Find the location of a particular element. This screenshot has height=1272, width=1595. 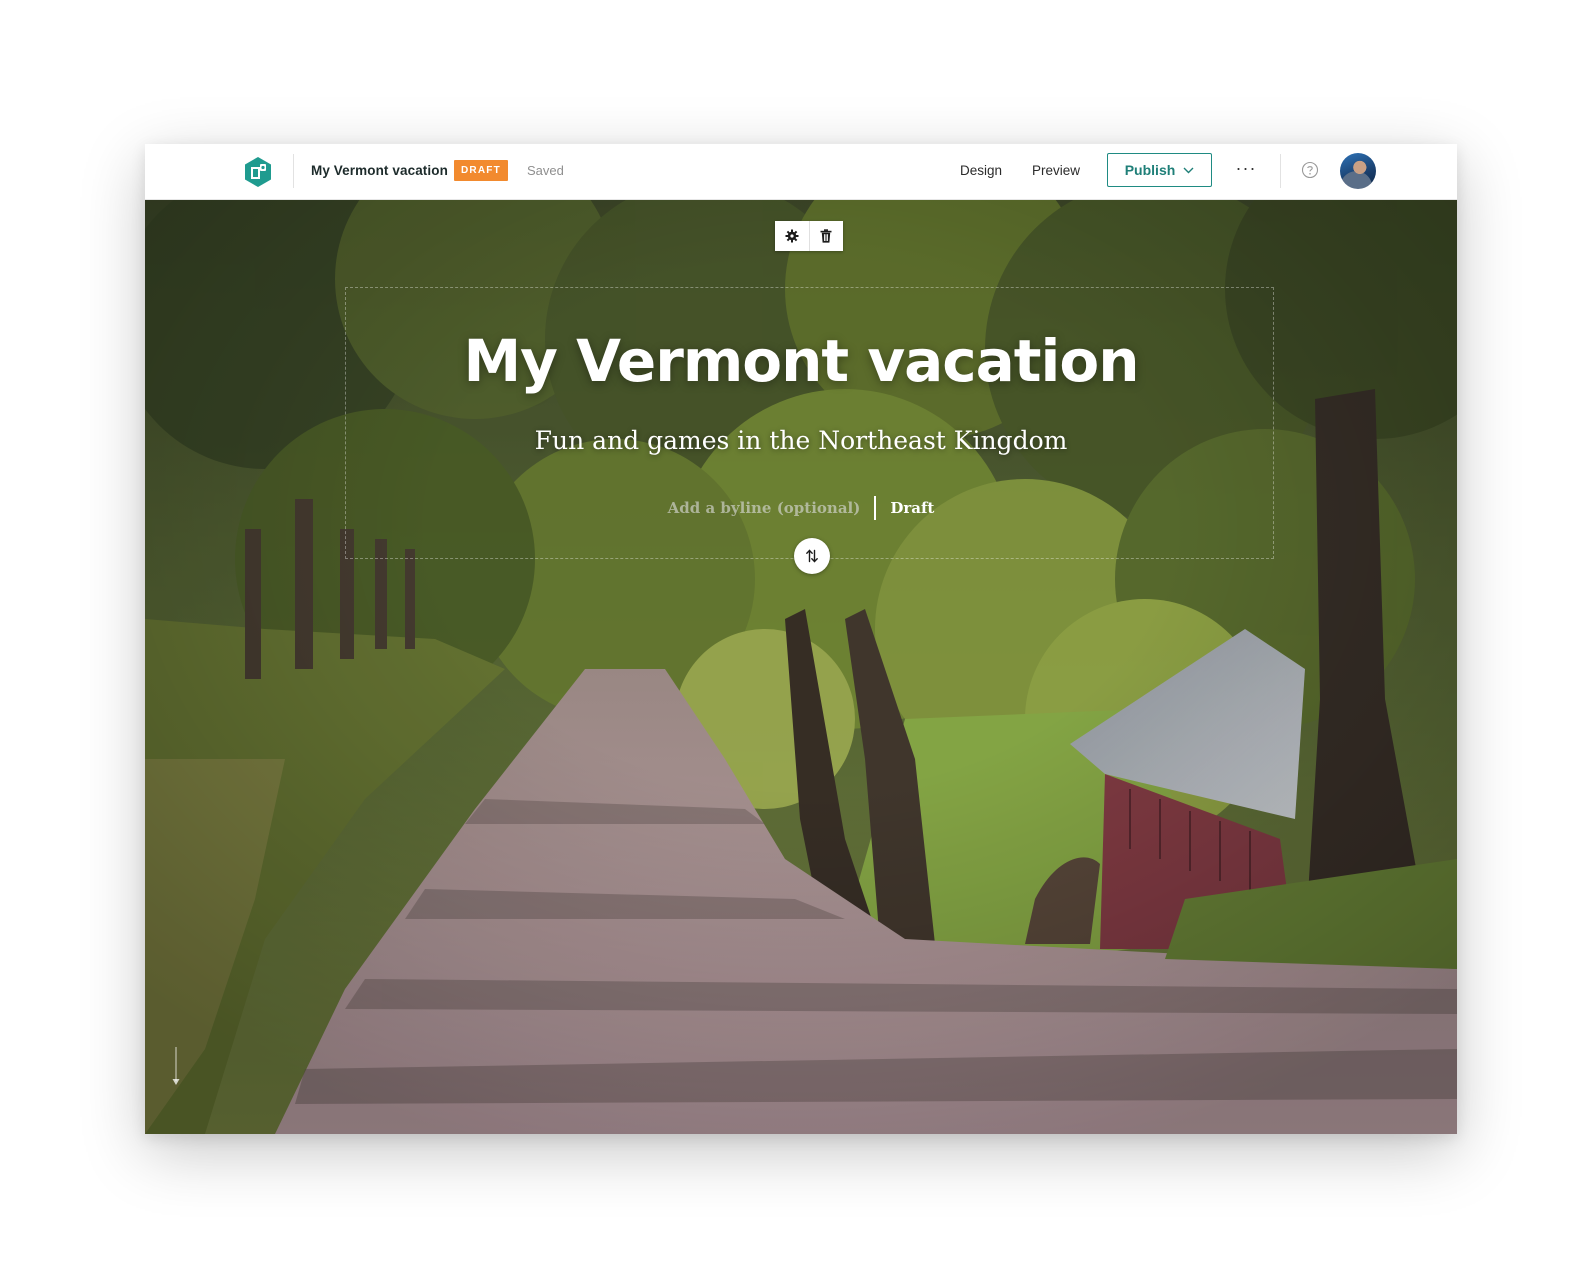

scroll-down-arrow-icon is located at coordinates (176, 1067).